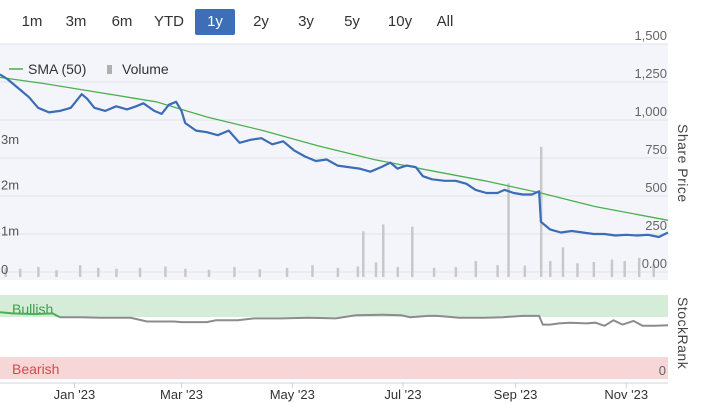  I want to click on price-tick-label: 250, so click(656, 225).